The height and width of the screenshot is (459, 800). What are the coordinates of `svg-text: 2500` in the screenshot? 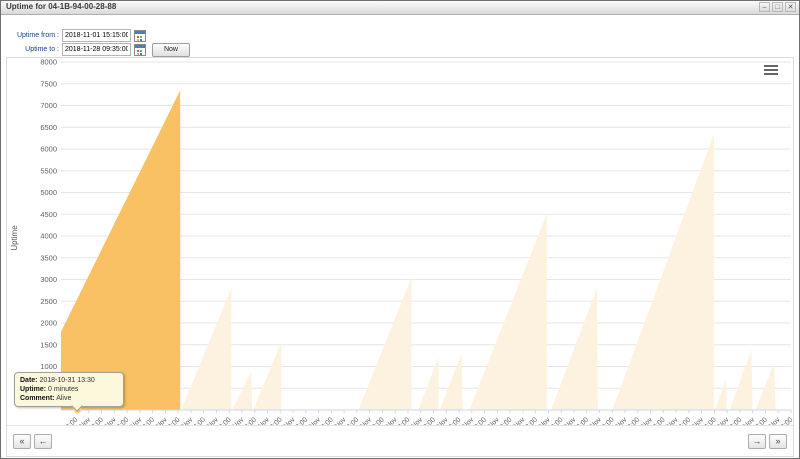 It's located at (48, 301).